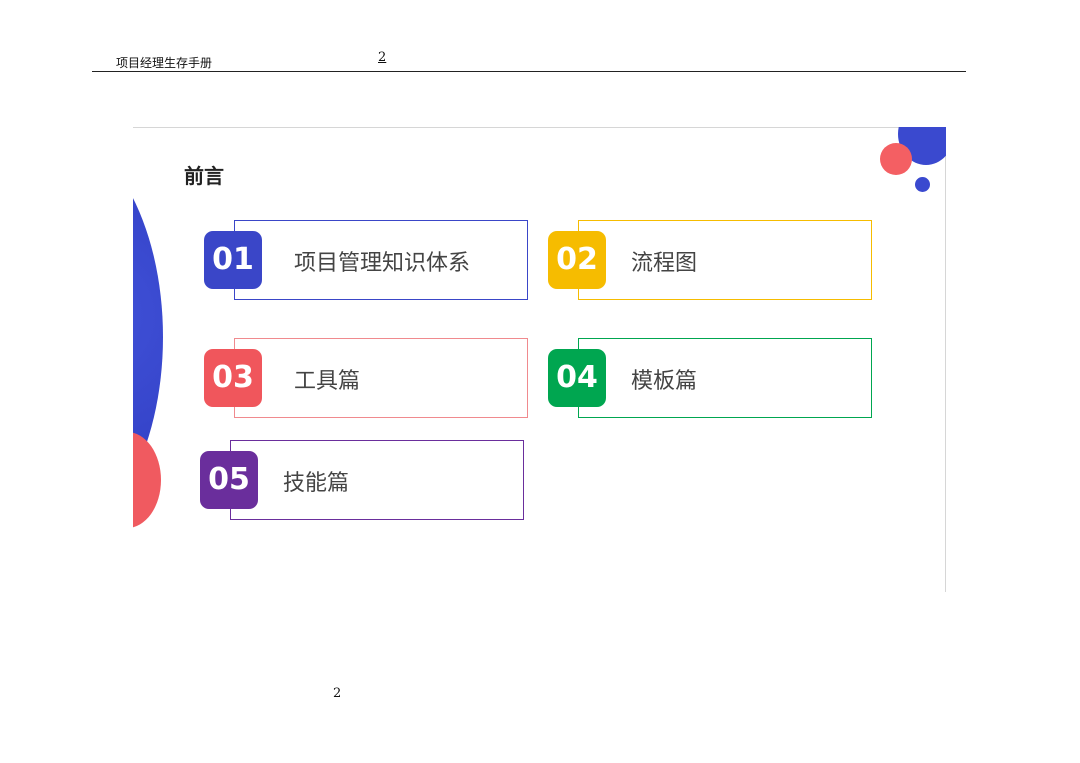 This screenshot has height=763, width=1080. I want to click on toc-item-04: 04 模板篇, so click(713, 380).